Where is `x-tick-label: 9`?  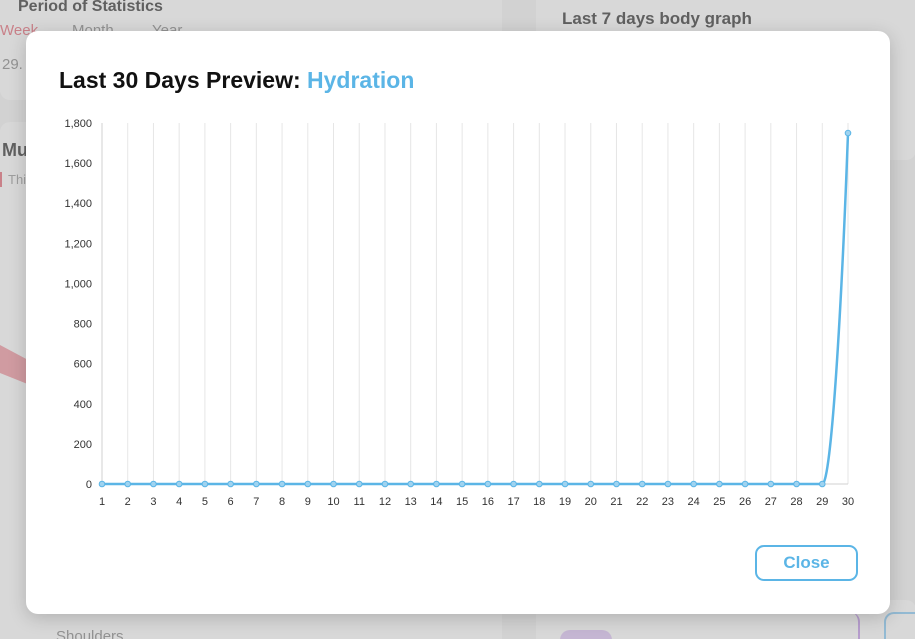
x-tick-label: 9 is located at coordinates (308, 502).